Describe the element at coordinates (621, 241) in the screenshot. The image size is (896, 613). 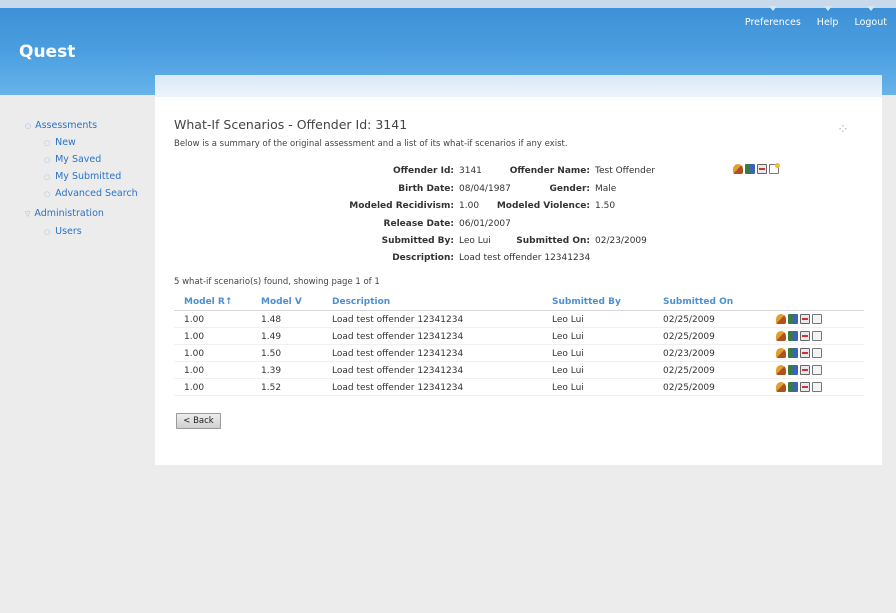
I see `submitted-on-value: 02/23/2009` at that location.